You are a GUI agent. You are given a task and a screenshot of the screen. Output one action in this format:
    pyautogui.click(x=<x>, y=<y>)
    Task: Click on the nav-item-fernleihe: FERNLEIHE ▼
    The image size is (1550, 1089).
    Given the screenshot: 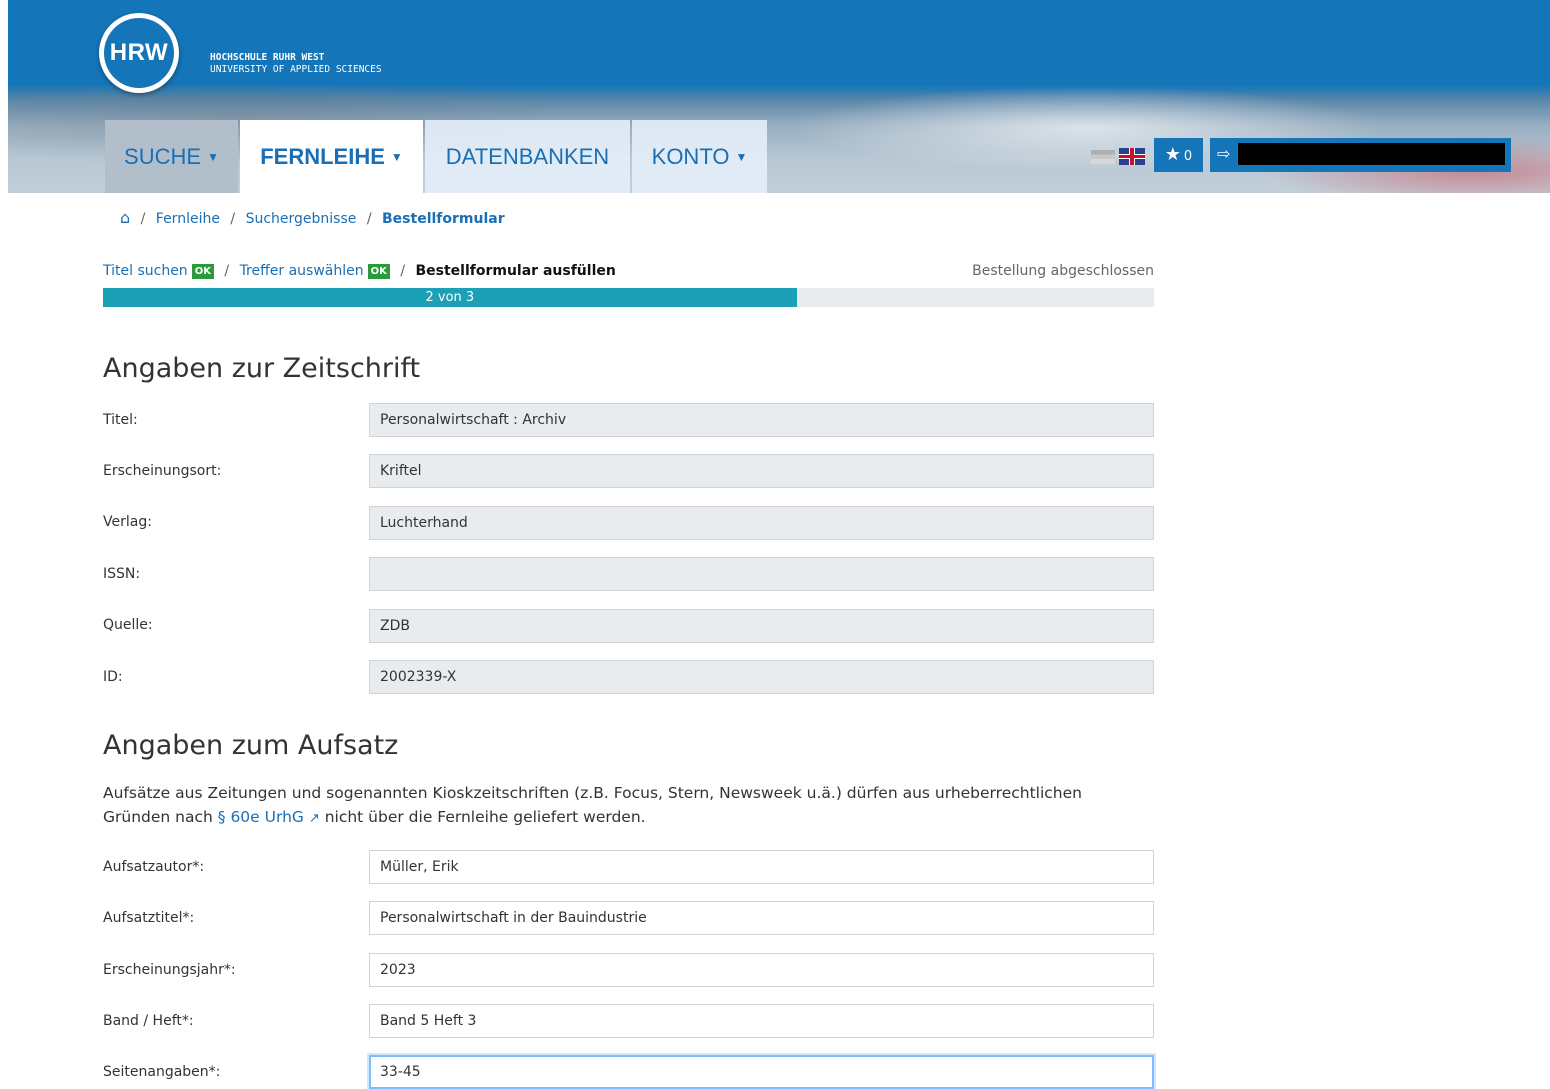 What is the action you would take?
    pyautogui.click(x=331, y=156)
    